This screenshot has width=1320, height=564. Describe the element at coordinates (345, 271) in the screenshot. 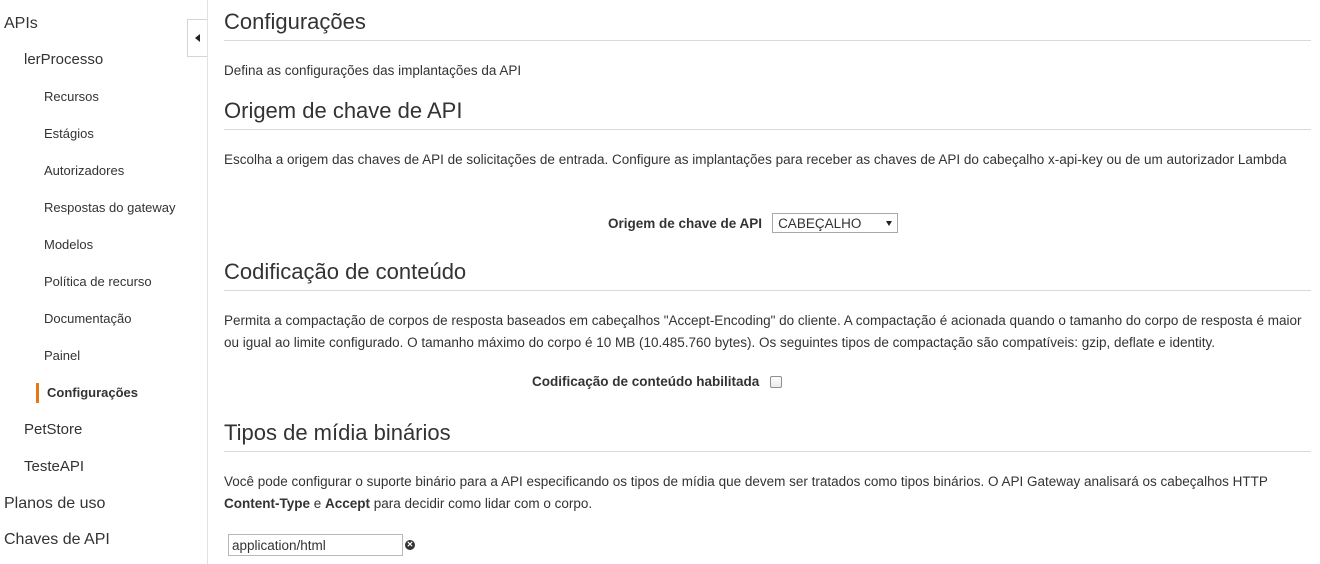

I see `content-encoding-heading: Codificação de conteúdo` at that location.